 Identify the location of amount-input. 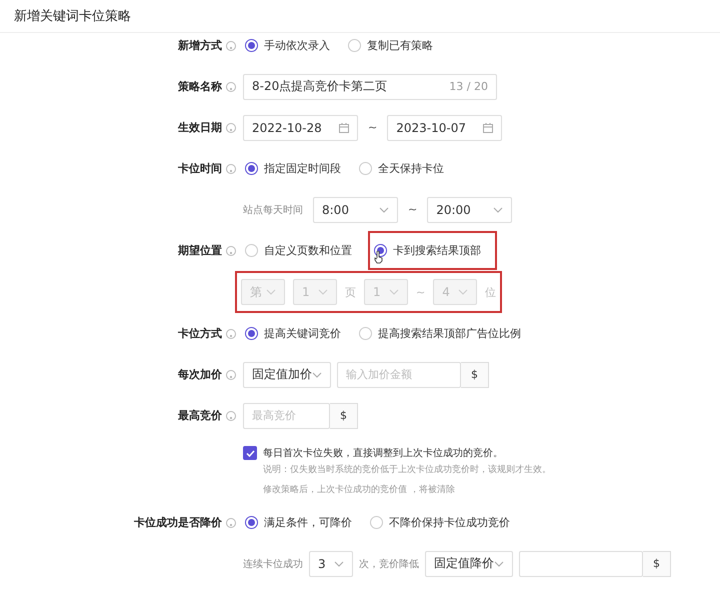
(581, 563).